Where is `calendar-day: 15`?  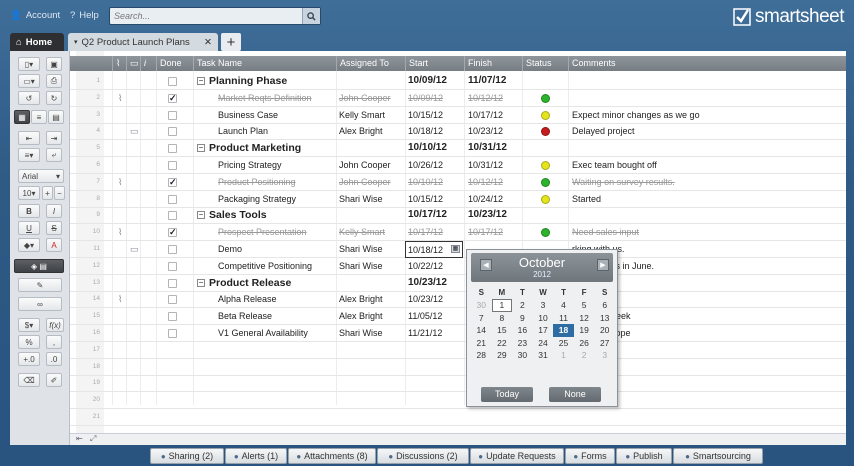 calendar-day: 15 is located at coordinates (502, 330).